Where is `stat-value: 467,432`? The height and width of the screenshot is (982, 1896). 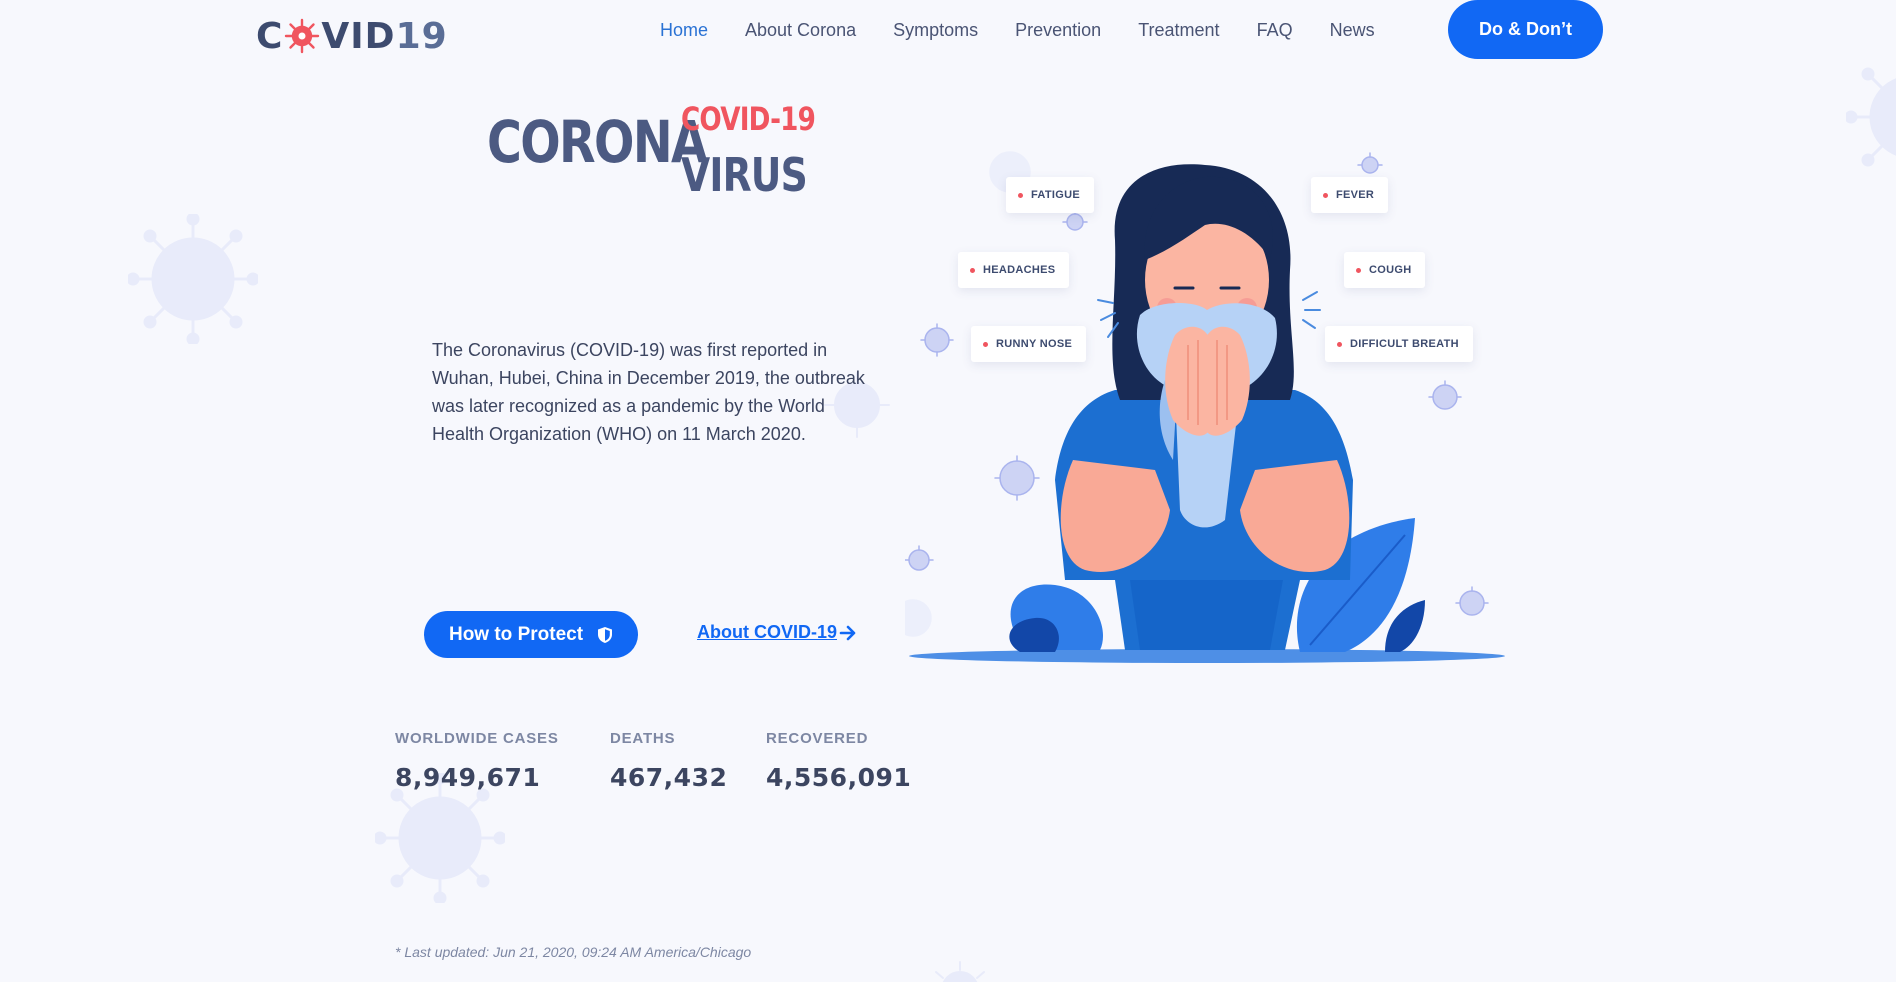
stat-value: 467,432 is located at coordinates (669, 777).